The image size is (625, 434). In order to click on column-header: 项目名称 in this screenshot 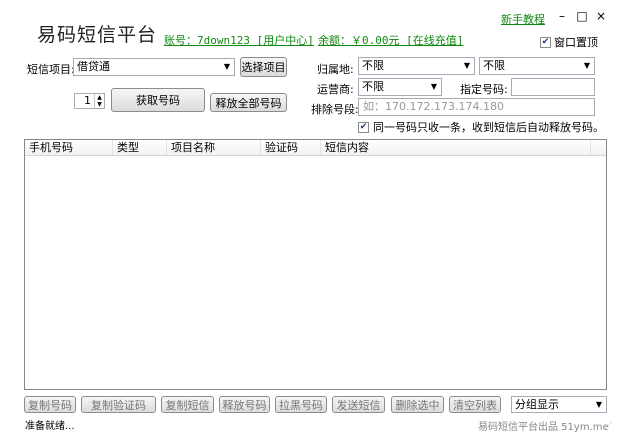, I will do `click(214, 147)`.